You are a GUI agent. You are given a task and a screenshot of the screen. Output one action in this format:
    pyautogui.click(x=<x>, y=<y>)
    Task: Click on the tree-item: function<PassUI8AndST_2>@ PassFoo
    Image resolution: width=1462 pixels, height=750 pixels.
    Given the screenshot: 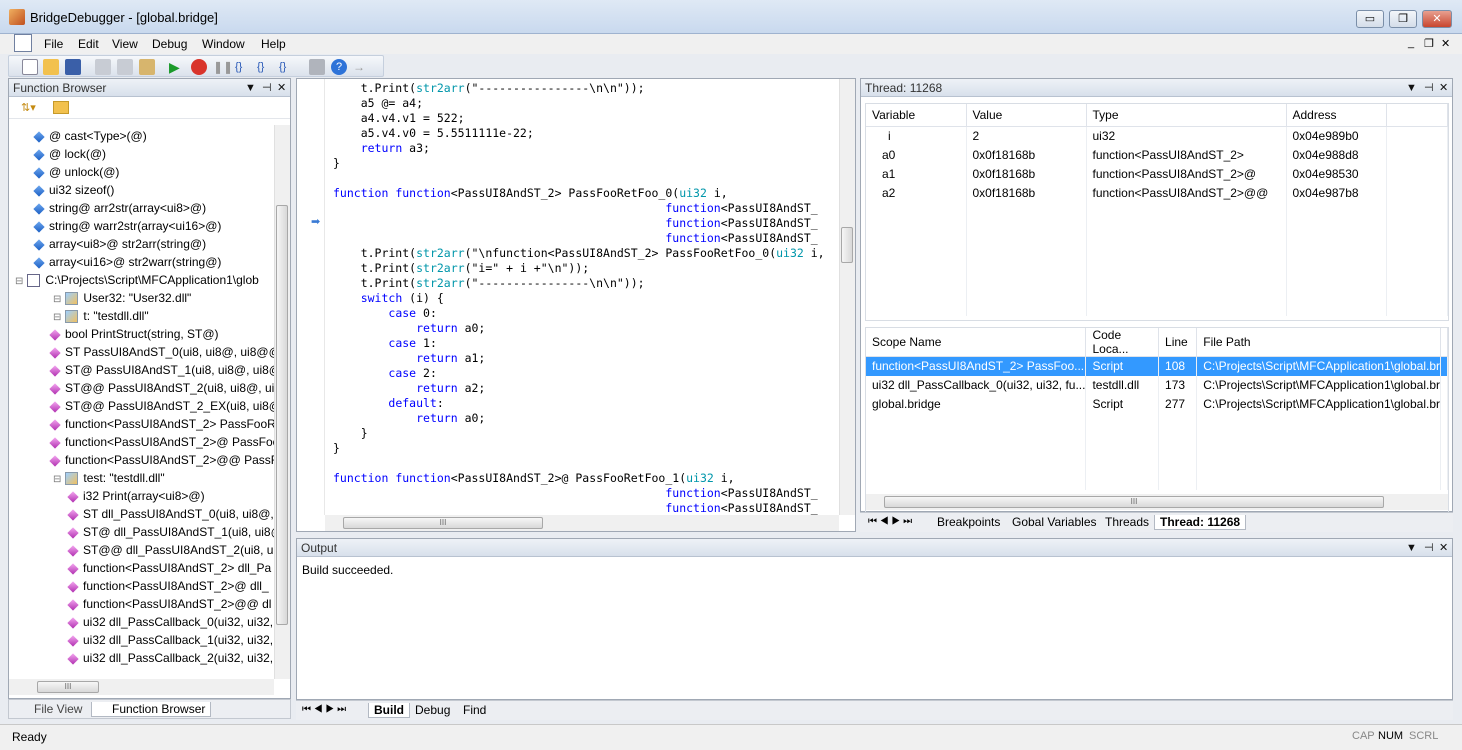 What is the action you would take?
    pyautogui.click(x=161, y=442)
    